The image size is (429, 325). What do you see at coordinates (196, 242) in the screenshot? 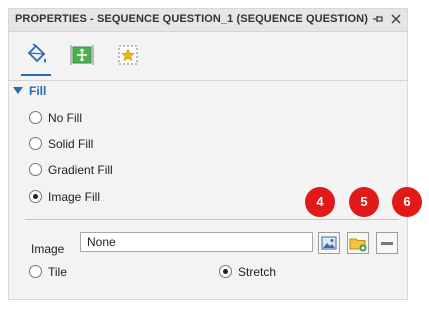
I see `image-field: None` at bounding box center [196, 242].